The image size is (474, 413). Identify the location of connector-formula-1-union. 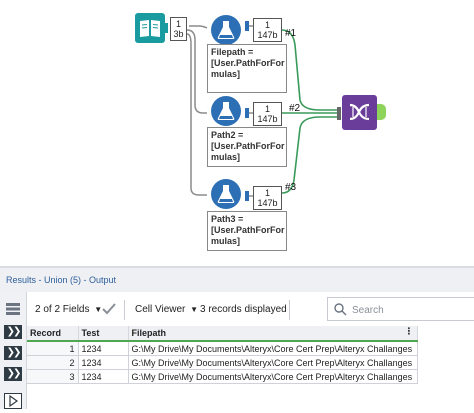
(309, 70).